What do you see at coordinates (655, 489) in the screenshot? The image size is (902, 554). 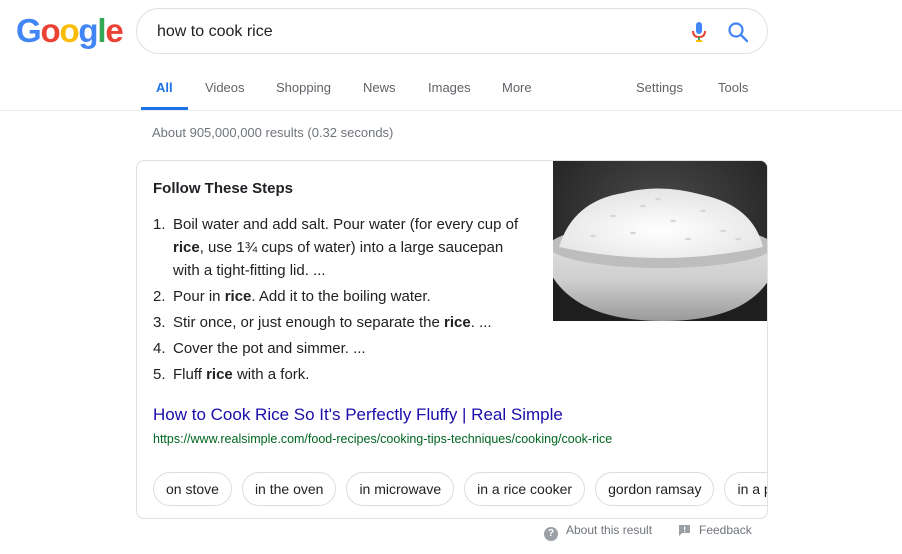 I see `chip-gordon-ramsay: gordon ramsay` at bounding box center [655, 489].